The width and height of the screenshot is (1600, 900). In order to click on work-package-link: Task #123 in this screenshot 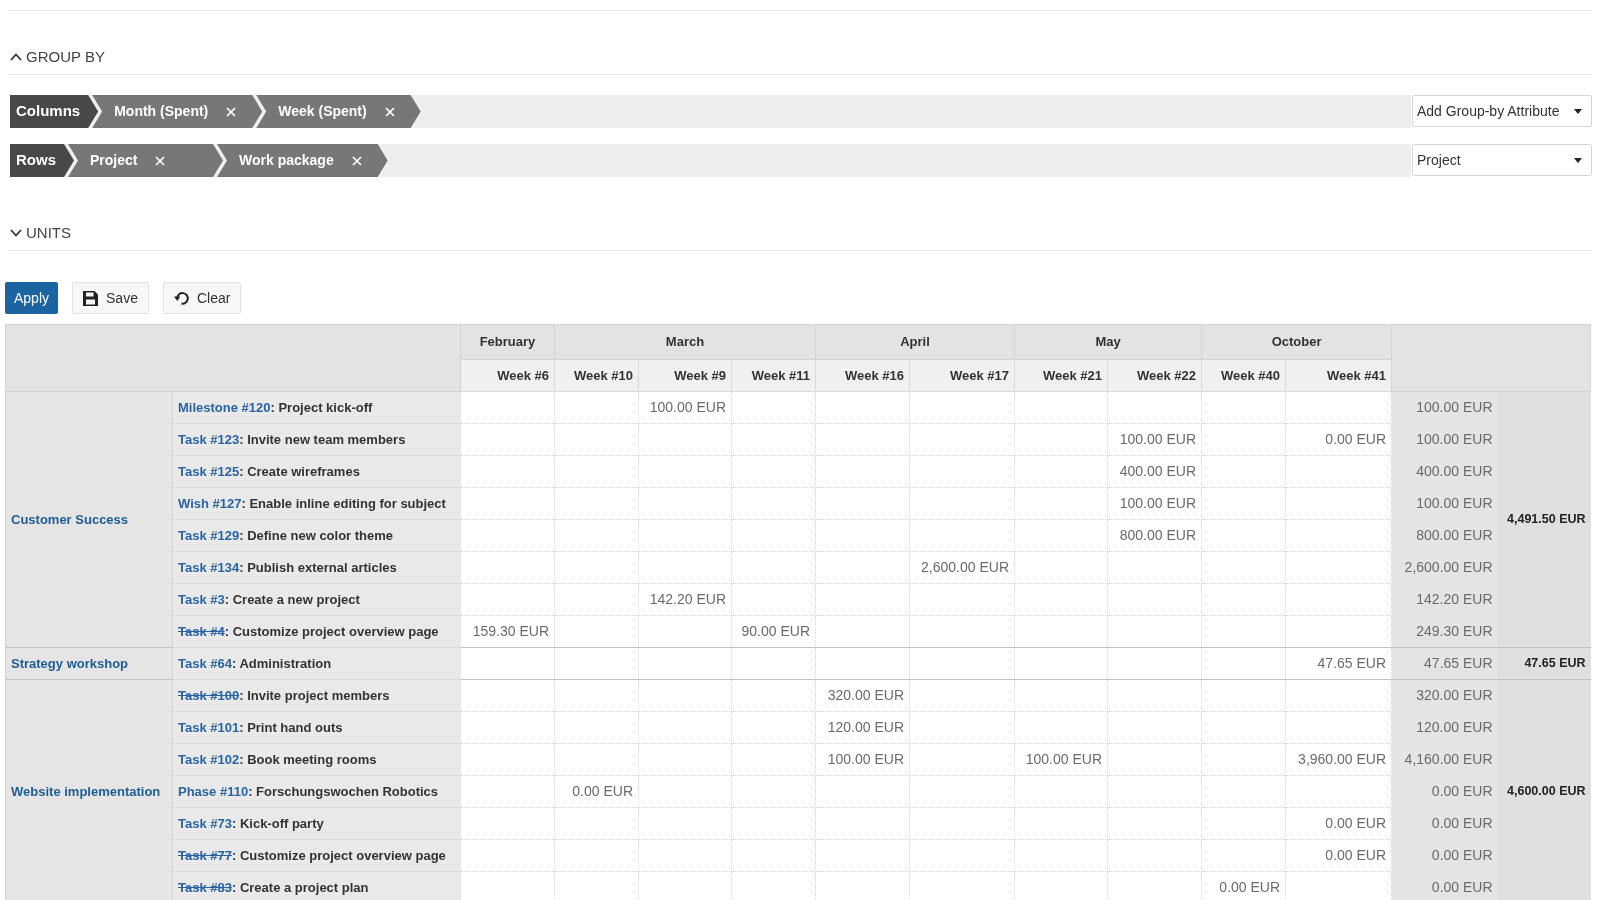, I will do `click(209, 439)`.